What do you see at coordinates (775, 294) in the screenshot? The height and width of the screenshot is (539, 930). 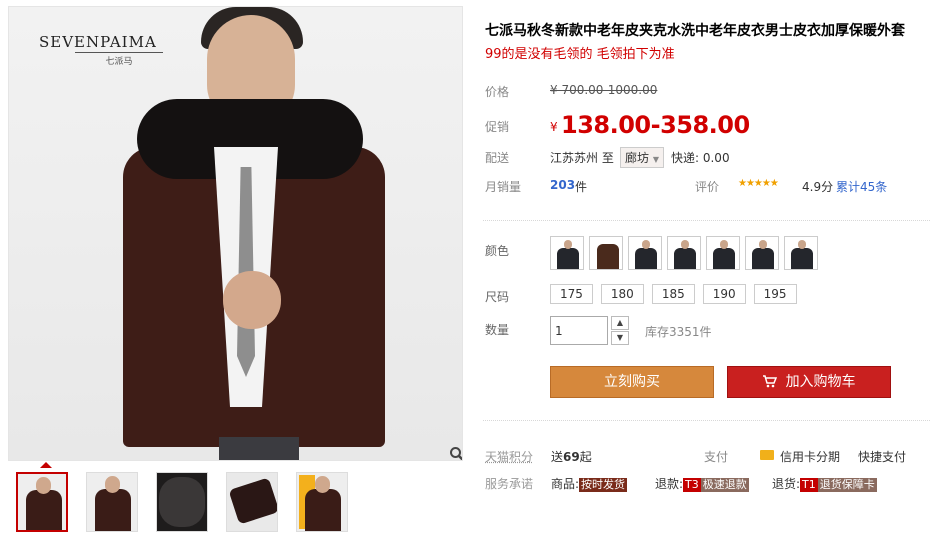 I see `size-option-195: 195` at bounding box center [775, 294].